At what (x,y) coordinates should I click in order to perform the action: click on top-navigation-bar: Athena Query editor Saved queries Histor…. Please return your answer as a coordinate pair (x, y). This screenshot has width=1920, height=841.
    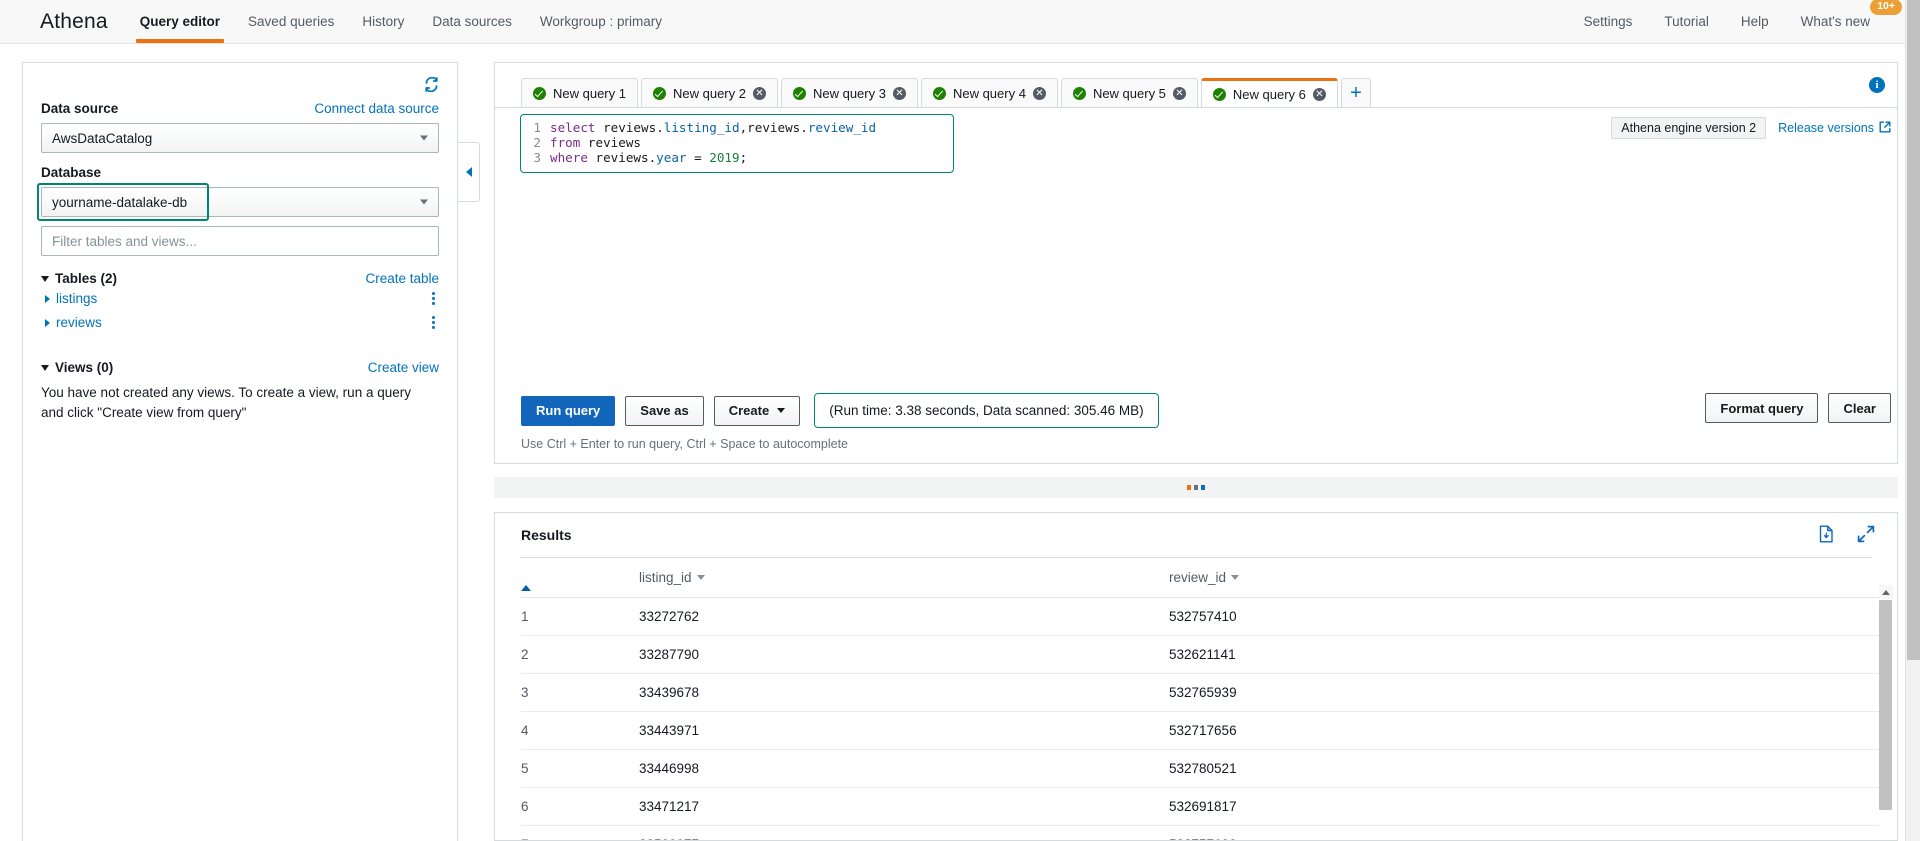
    Looking at the image, I should click on (960, 22).